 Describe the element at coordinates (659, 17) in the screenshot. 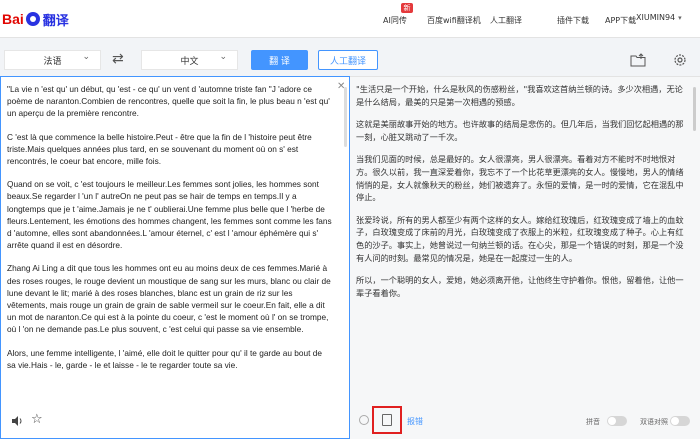

I see `user-menu: XIUMIN94` at that location.